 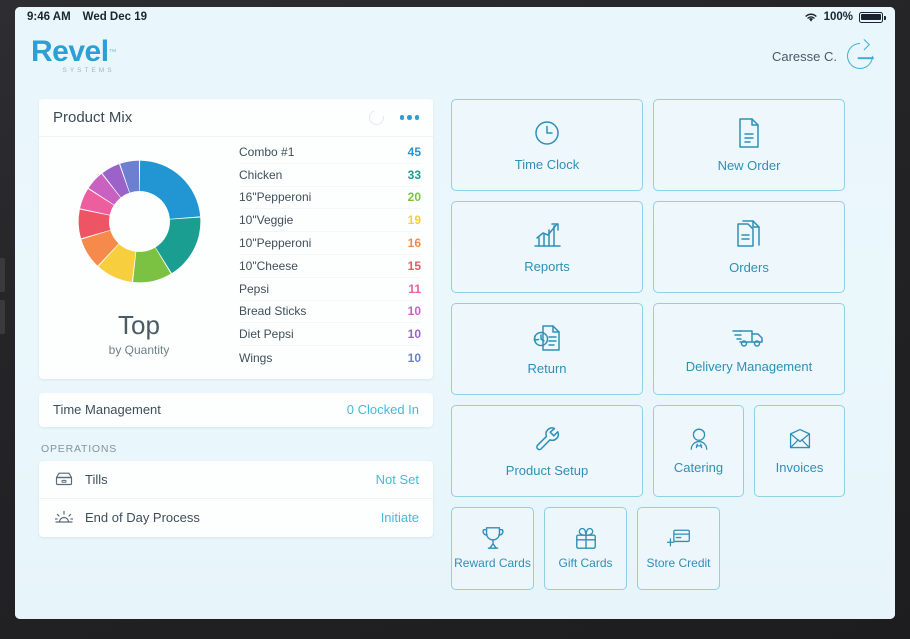 What do you see at coordinates (2, 275) in the screenshot?
I see `volume-up-button` at bounding box center [2, 275].